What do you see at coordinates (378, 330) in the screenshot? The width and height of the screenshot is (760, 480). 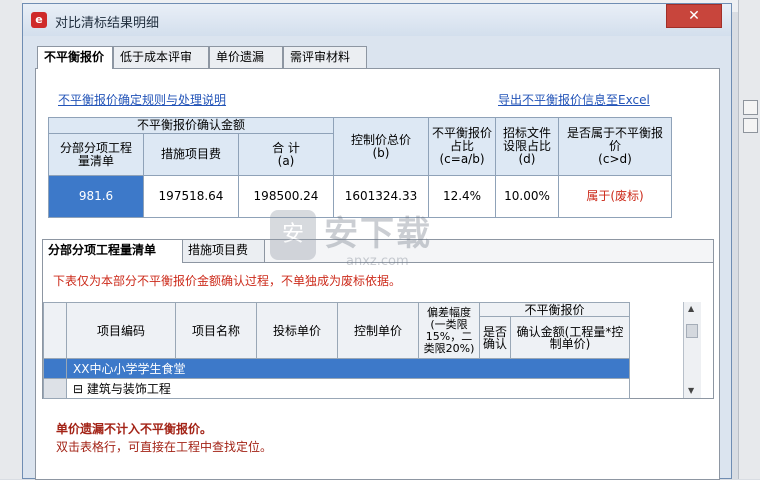 I see `col-control-unit-price: 控制单价` at bounding box center [378, 330].